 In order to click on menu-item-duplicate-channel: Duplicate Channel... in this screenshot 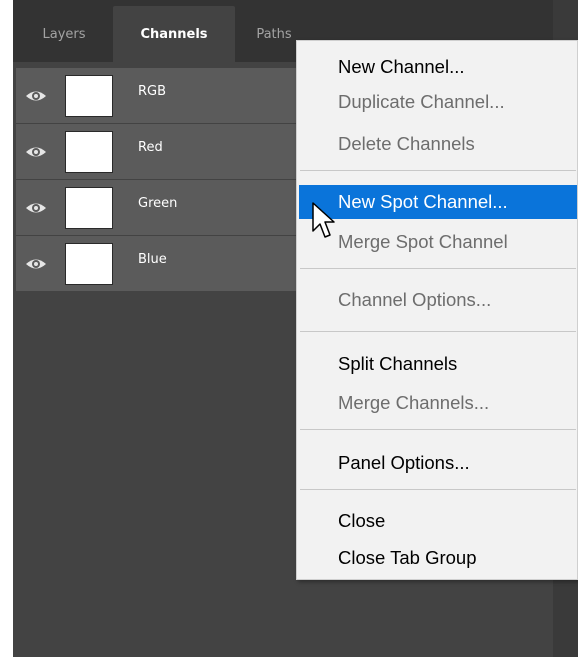, I will do `click(437, 102)`.